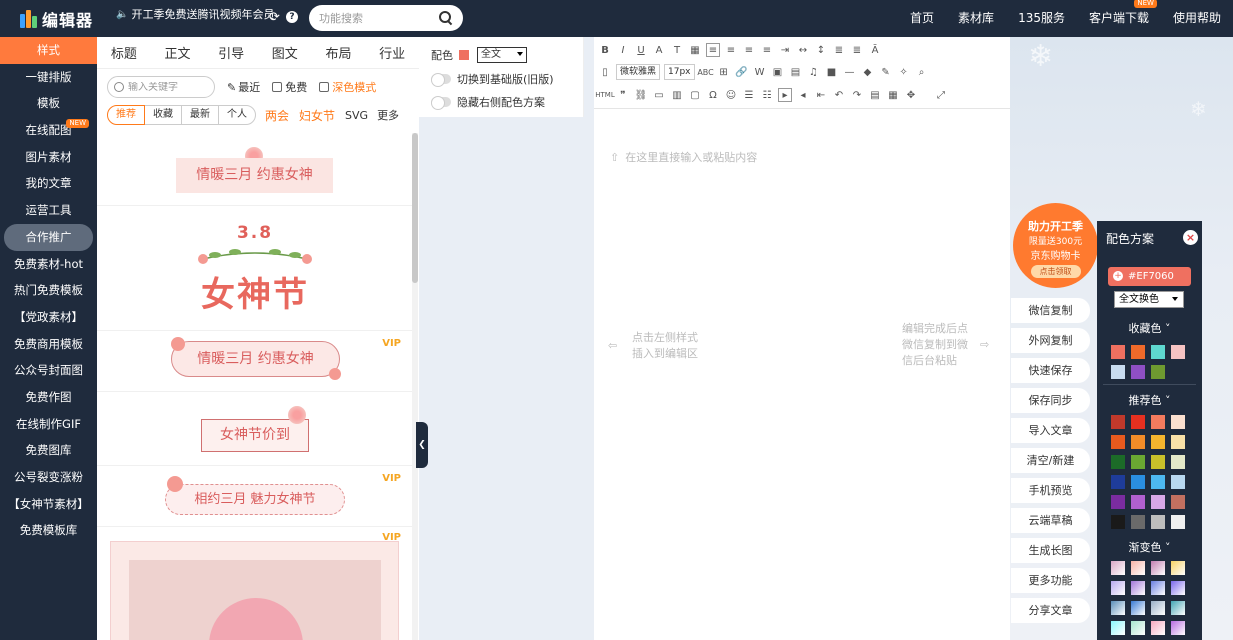  I want to click on sidebar-item: 一键排版, so click(48, 77).